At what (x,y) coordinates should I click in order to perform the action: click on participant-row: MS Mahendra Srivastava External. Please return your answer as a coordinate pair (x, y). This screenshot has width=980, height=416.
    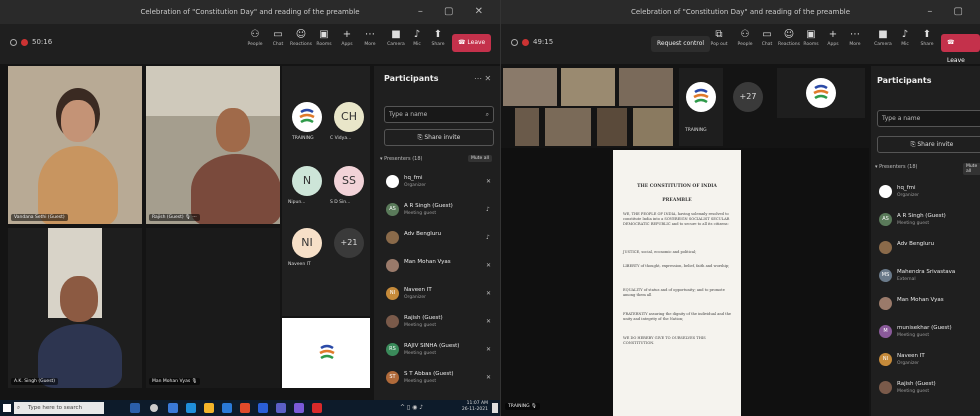
    Looking at the image, I should click on (925, 277).